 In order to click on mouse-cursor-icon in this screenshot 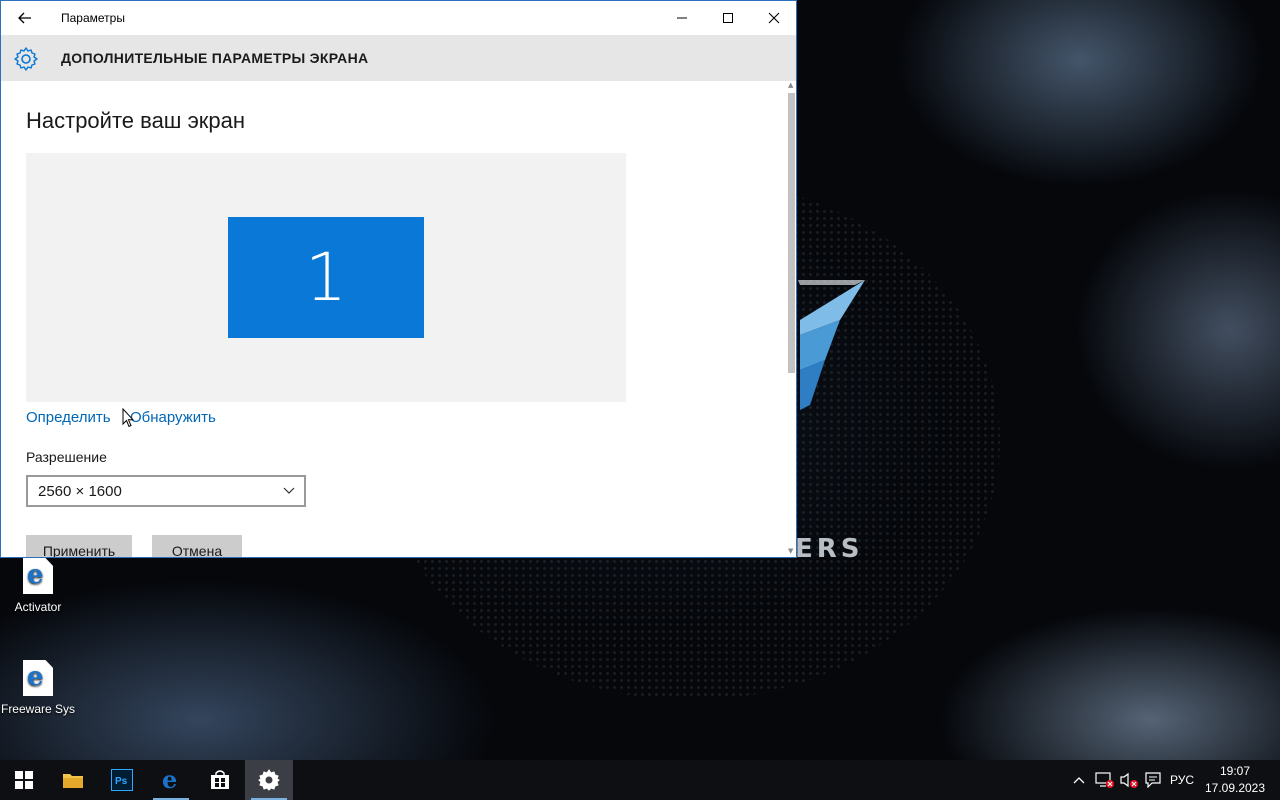, I will do `click(128, 418)`.